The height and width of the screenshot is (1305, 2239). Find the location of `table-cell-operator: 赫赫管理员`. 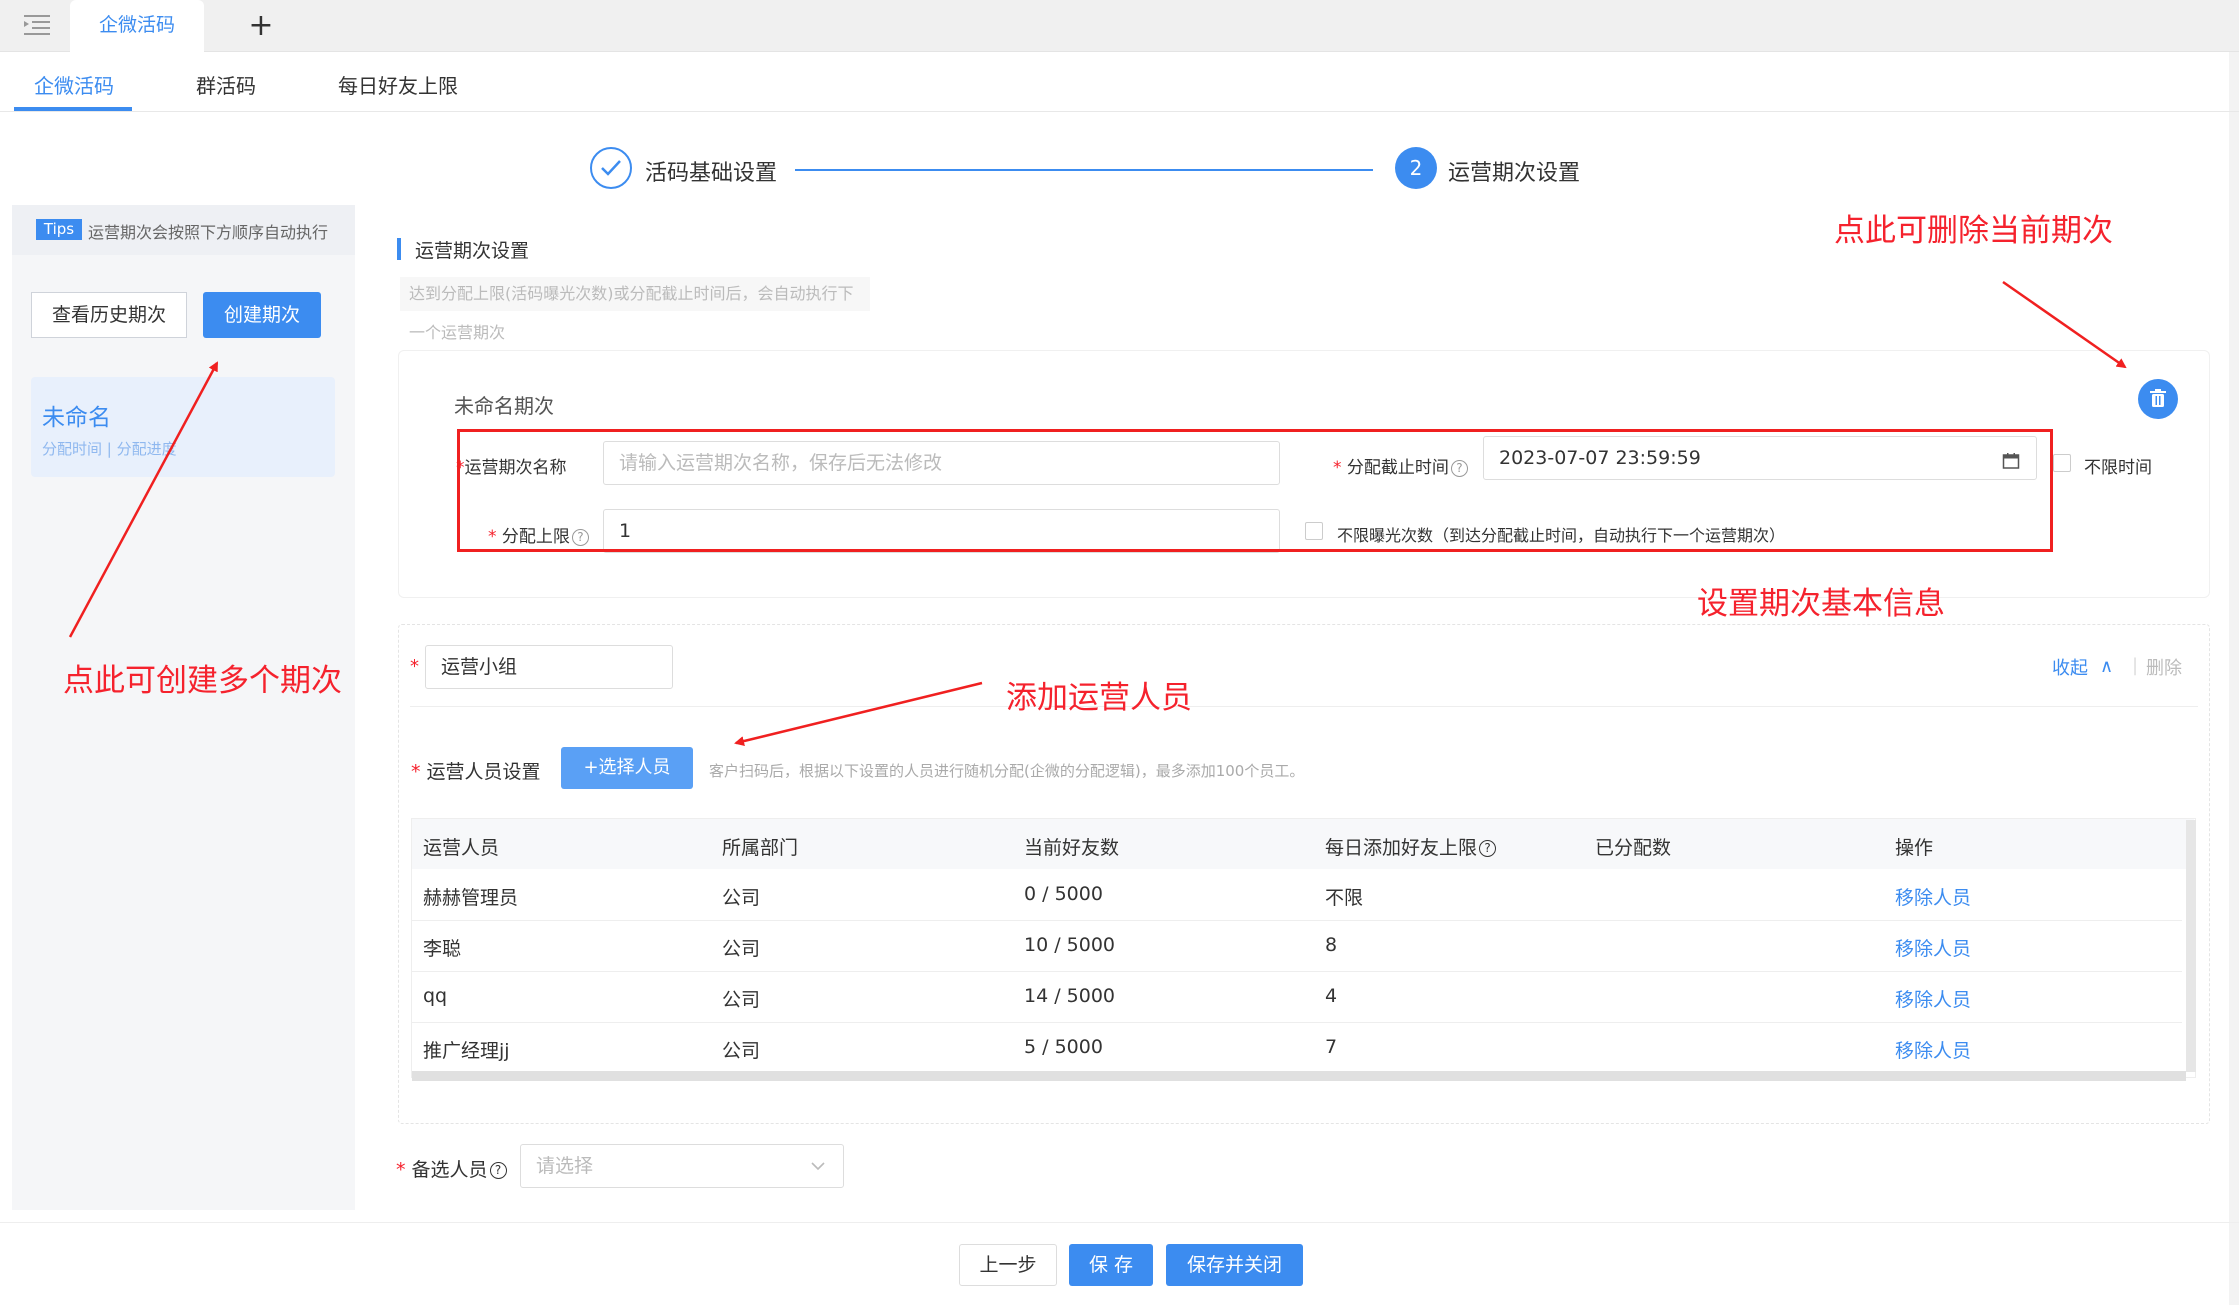

table-cell-operator: 赫赫管理员 is located at coordinates (471, 898).